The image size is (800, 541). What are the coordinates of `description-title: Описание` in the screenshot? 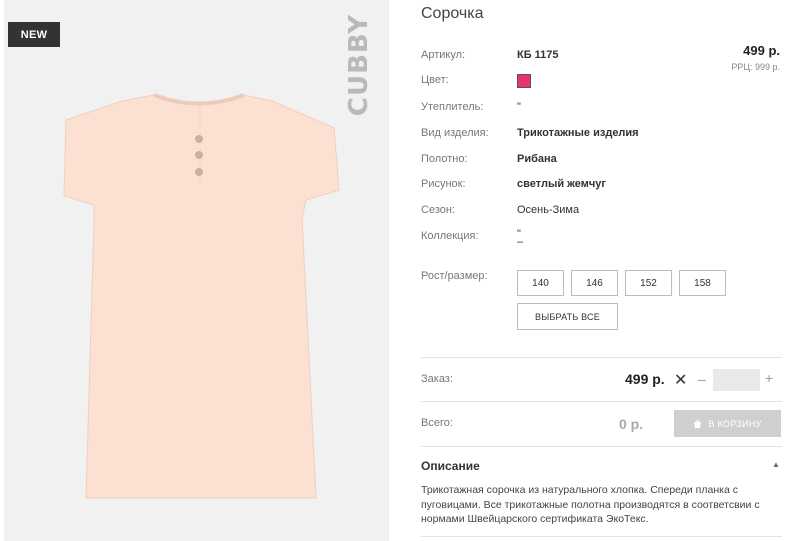 It's located at (450, 466).